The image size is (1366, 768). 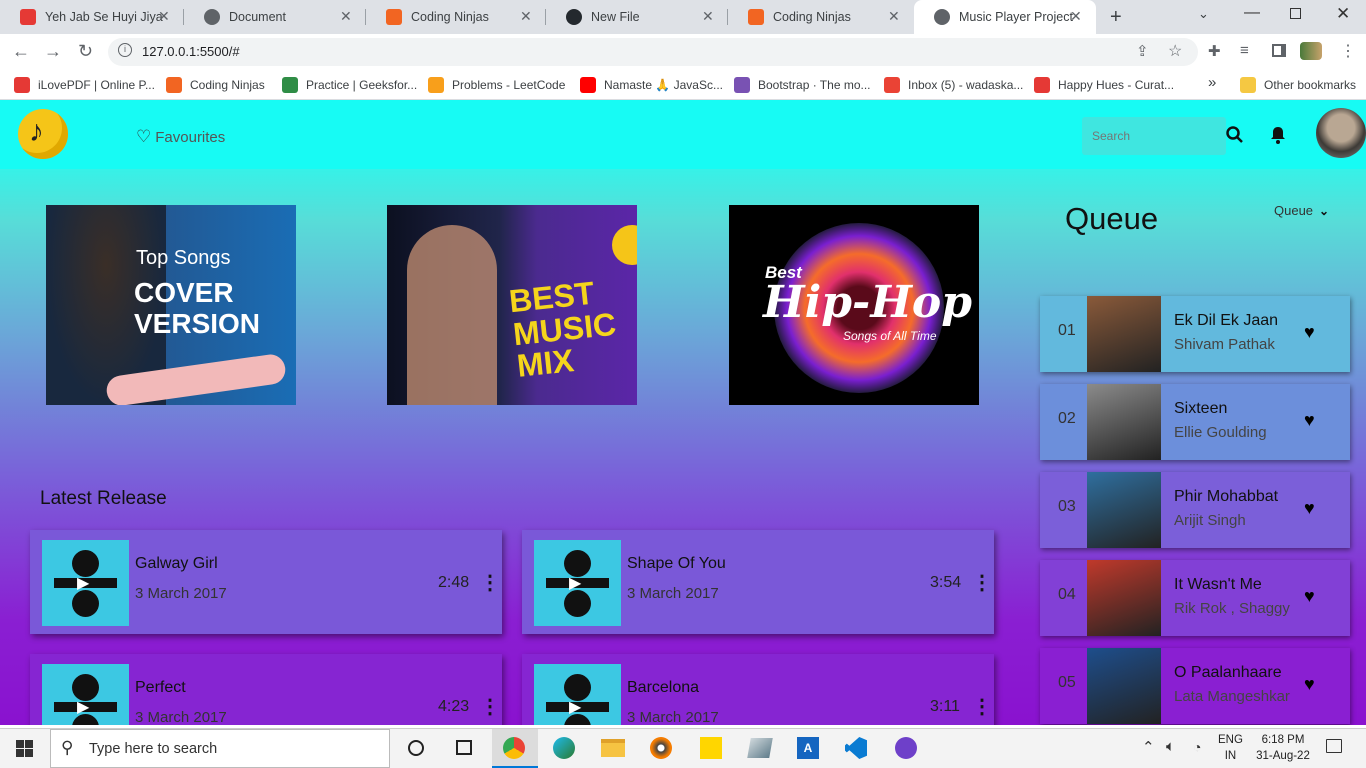 I want to click on side-panel-icon, so click(x=1279, y=50).